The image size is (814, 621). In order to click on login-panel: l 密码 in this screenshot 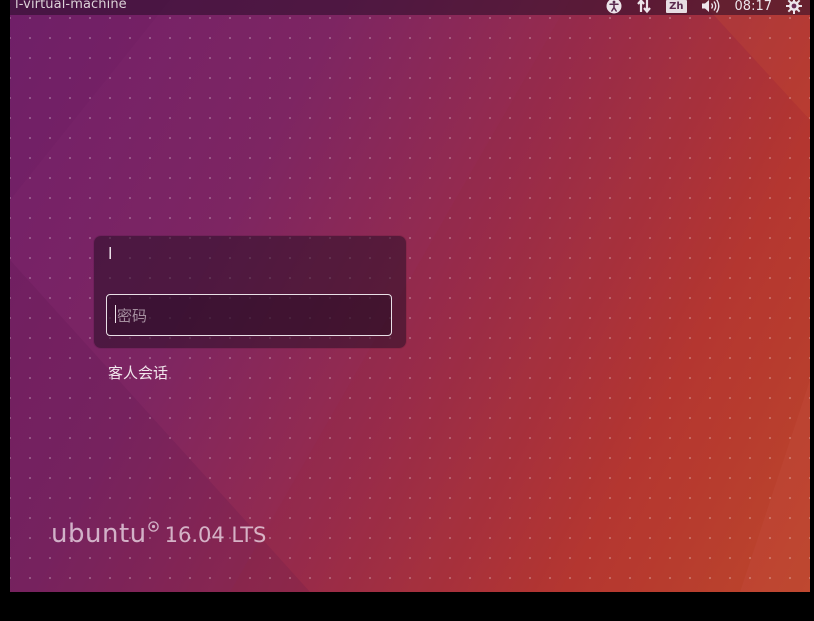, I will do `click(250, 292)`.